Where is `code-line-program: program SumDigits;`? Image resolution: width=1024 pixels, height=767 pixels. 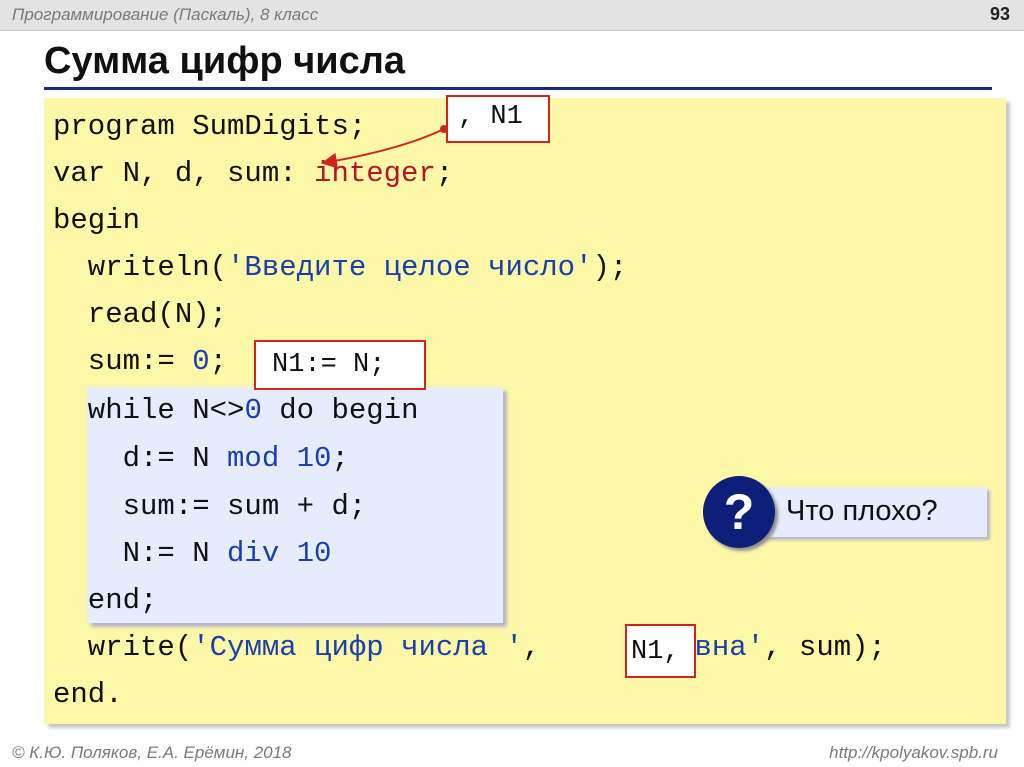
code-line-program: program SumDigits; is located at coordinates (209, 127).